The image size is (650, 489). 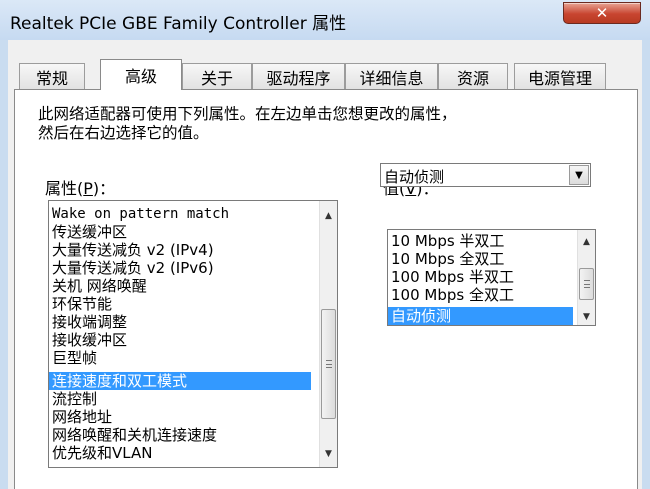 I want to click on tab-about: 关于, so click(x=217, y=76).